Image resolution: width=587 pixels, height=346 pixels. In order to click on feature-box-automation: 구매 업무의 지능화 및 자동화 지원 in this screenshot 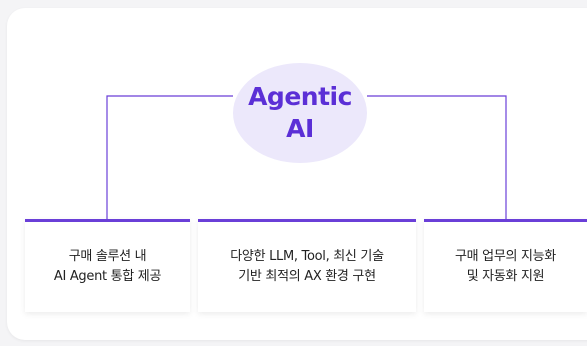, I will do `click(505, 265)`.